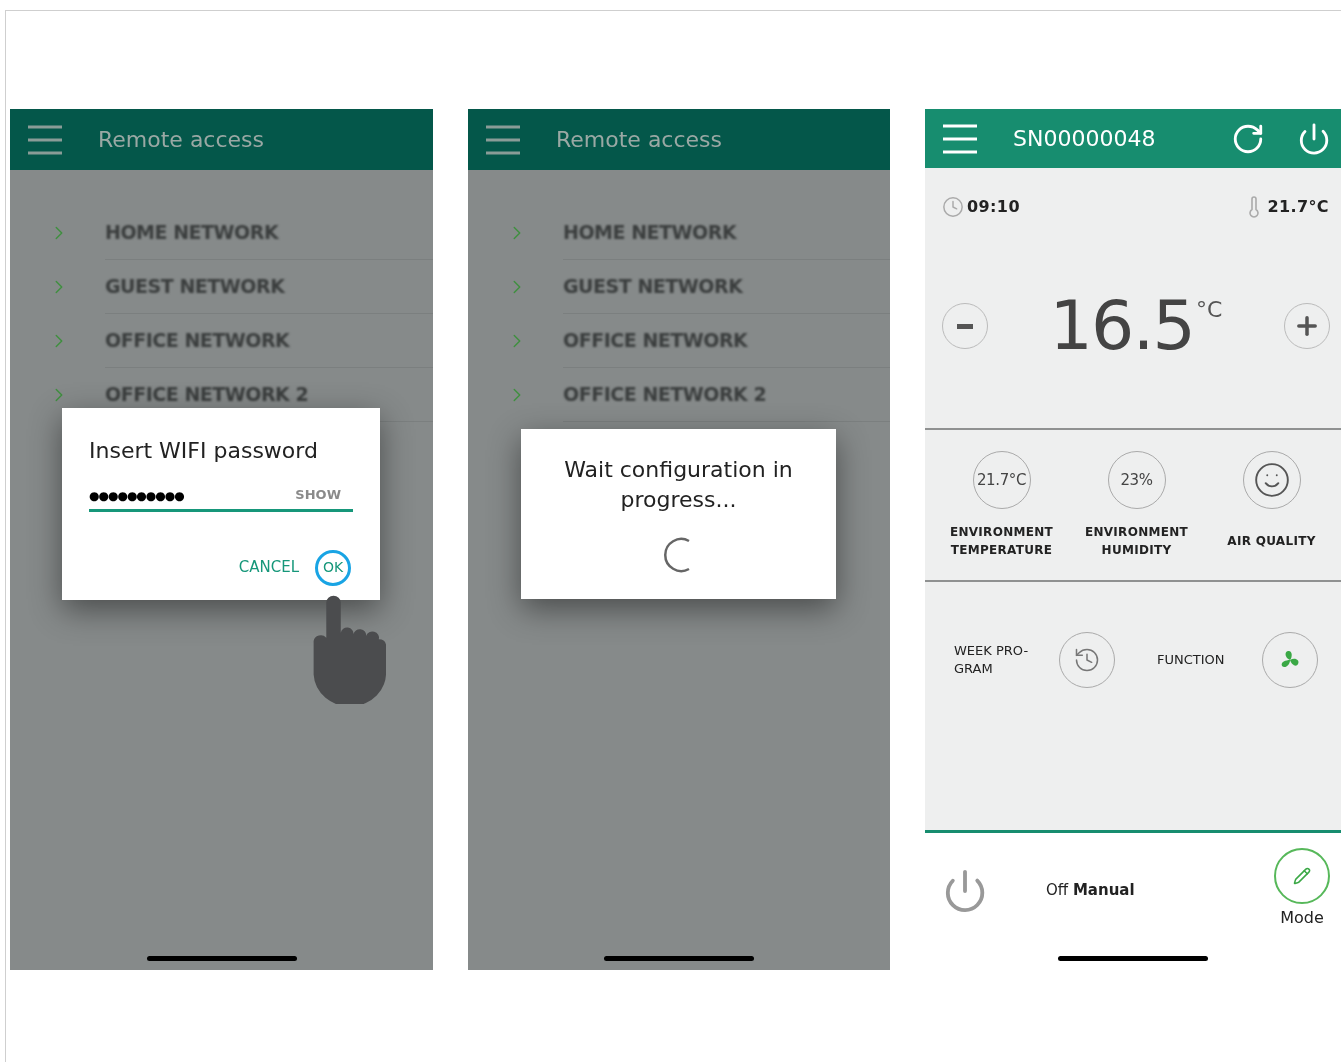 This screenshot has height=1062, width=1341. Describe the element at coordinates (1271, 541) in the screenshot. I see `reading-label: AIR QUALITY` at that location.